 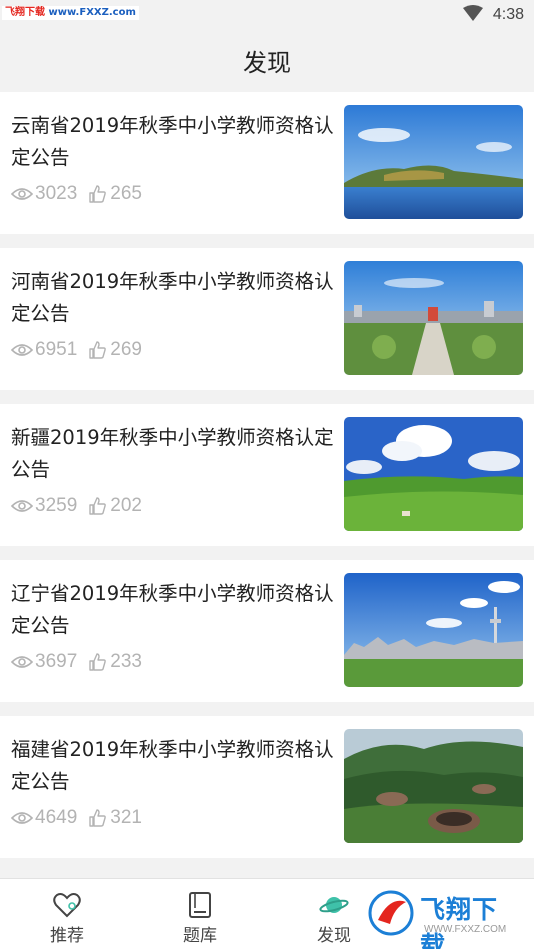 I want to click on tab-label: 发现, so click(x=334, y=936).